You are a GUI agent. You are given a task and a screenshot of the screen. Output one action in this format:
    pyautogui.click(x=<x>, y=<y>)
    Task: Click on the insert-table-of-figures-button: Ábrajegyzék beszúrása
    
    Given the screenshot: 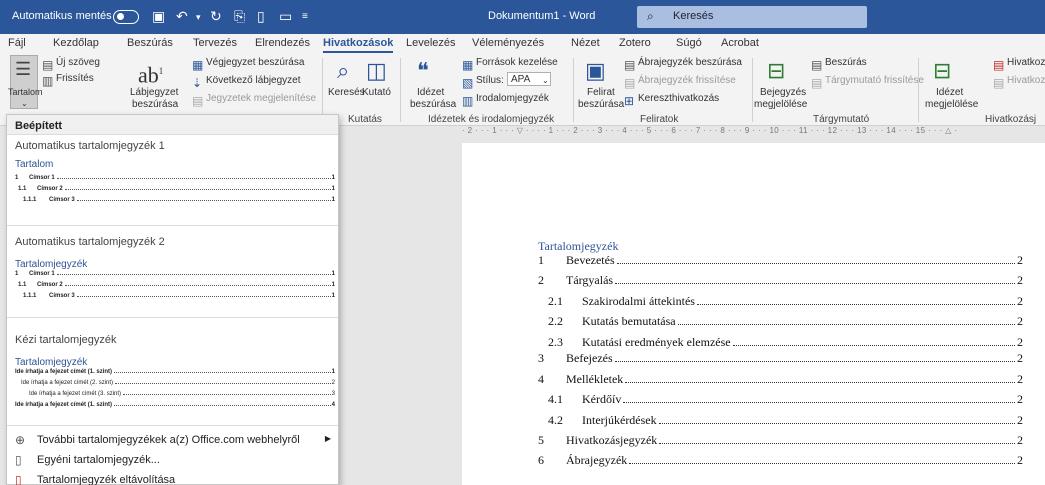 What is the action you would take?
    pyautogui.click(x=690, y=63)
    